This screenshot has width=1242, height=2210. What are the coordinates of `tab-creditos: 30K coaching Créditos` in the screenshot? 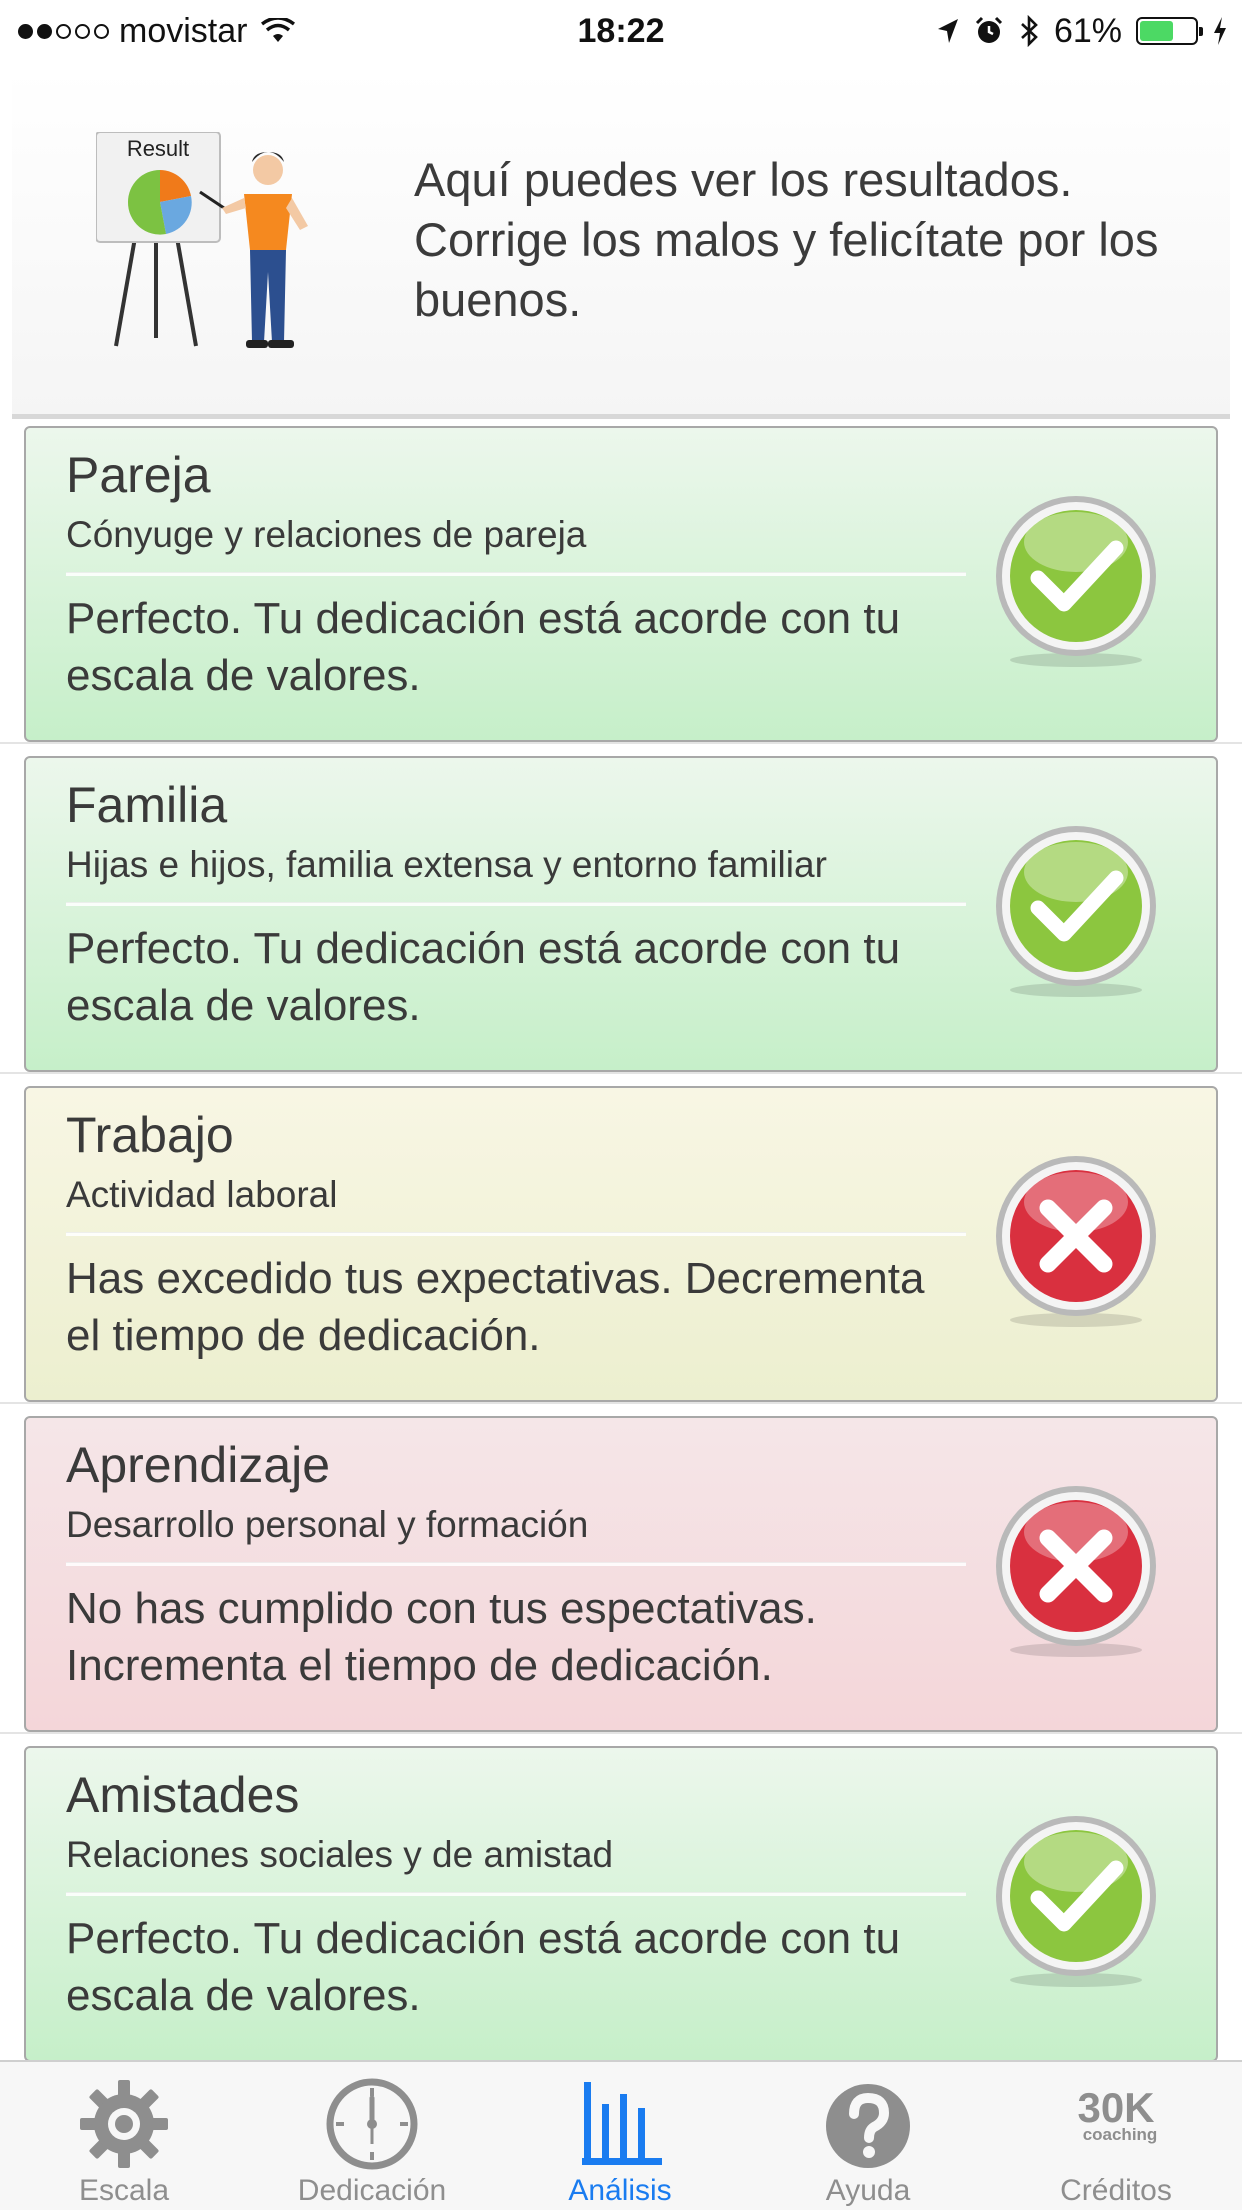 It's located at (1116, 2136).